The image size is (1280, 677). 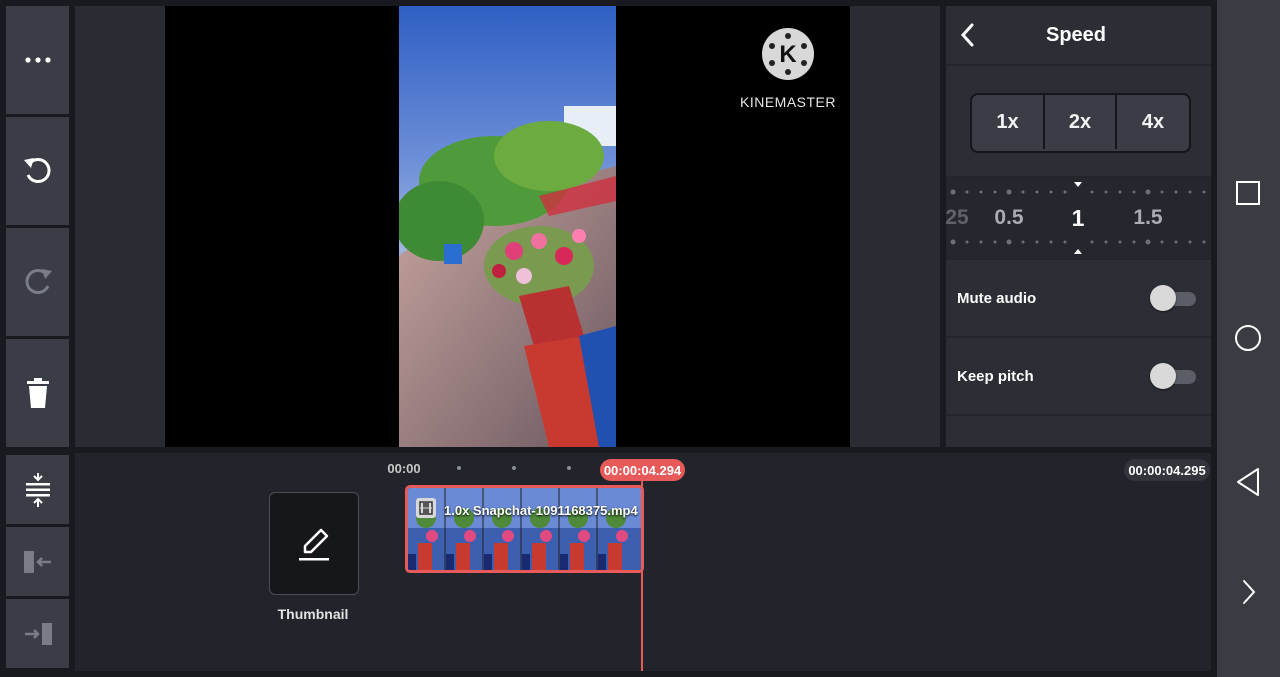 I want to click on circle-icon, so click(x=1248, y=338).